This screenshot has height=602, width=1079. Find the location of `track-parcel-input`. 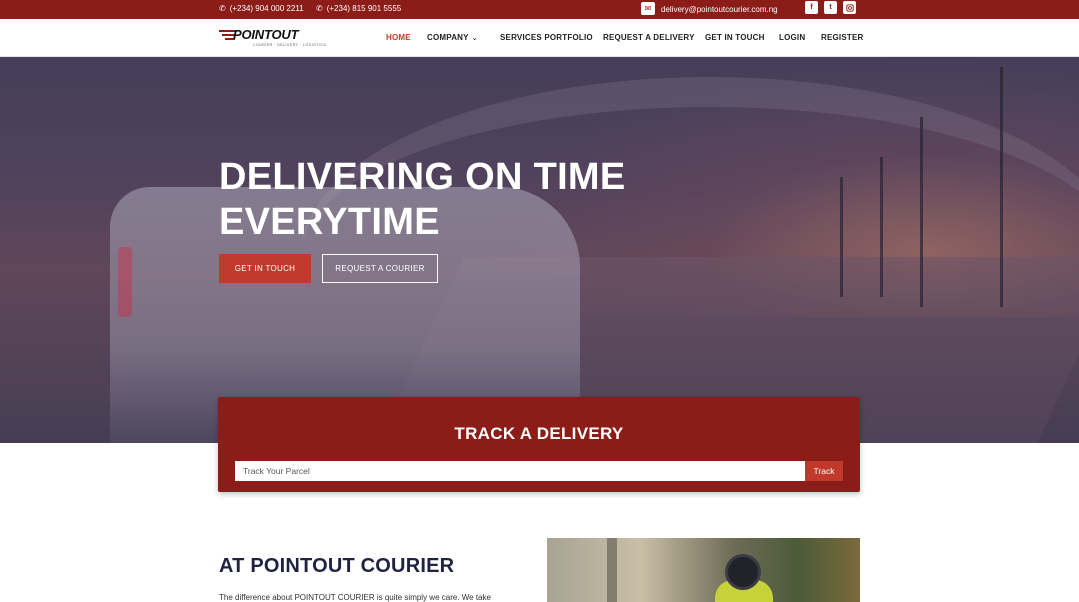

track-parcel-input is located at coordinates (520, 471).